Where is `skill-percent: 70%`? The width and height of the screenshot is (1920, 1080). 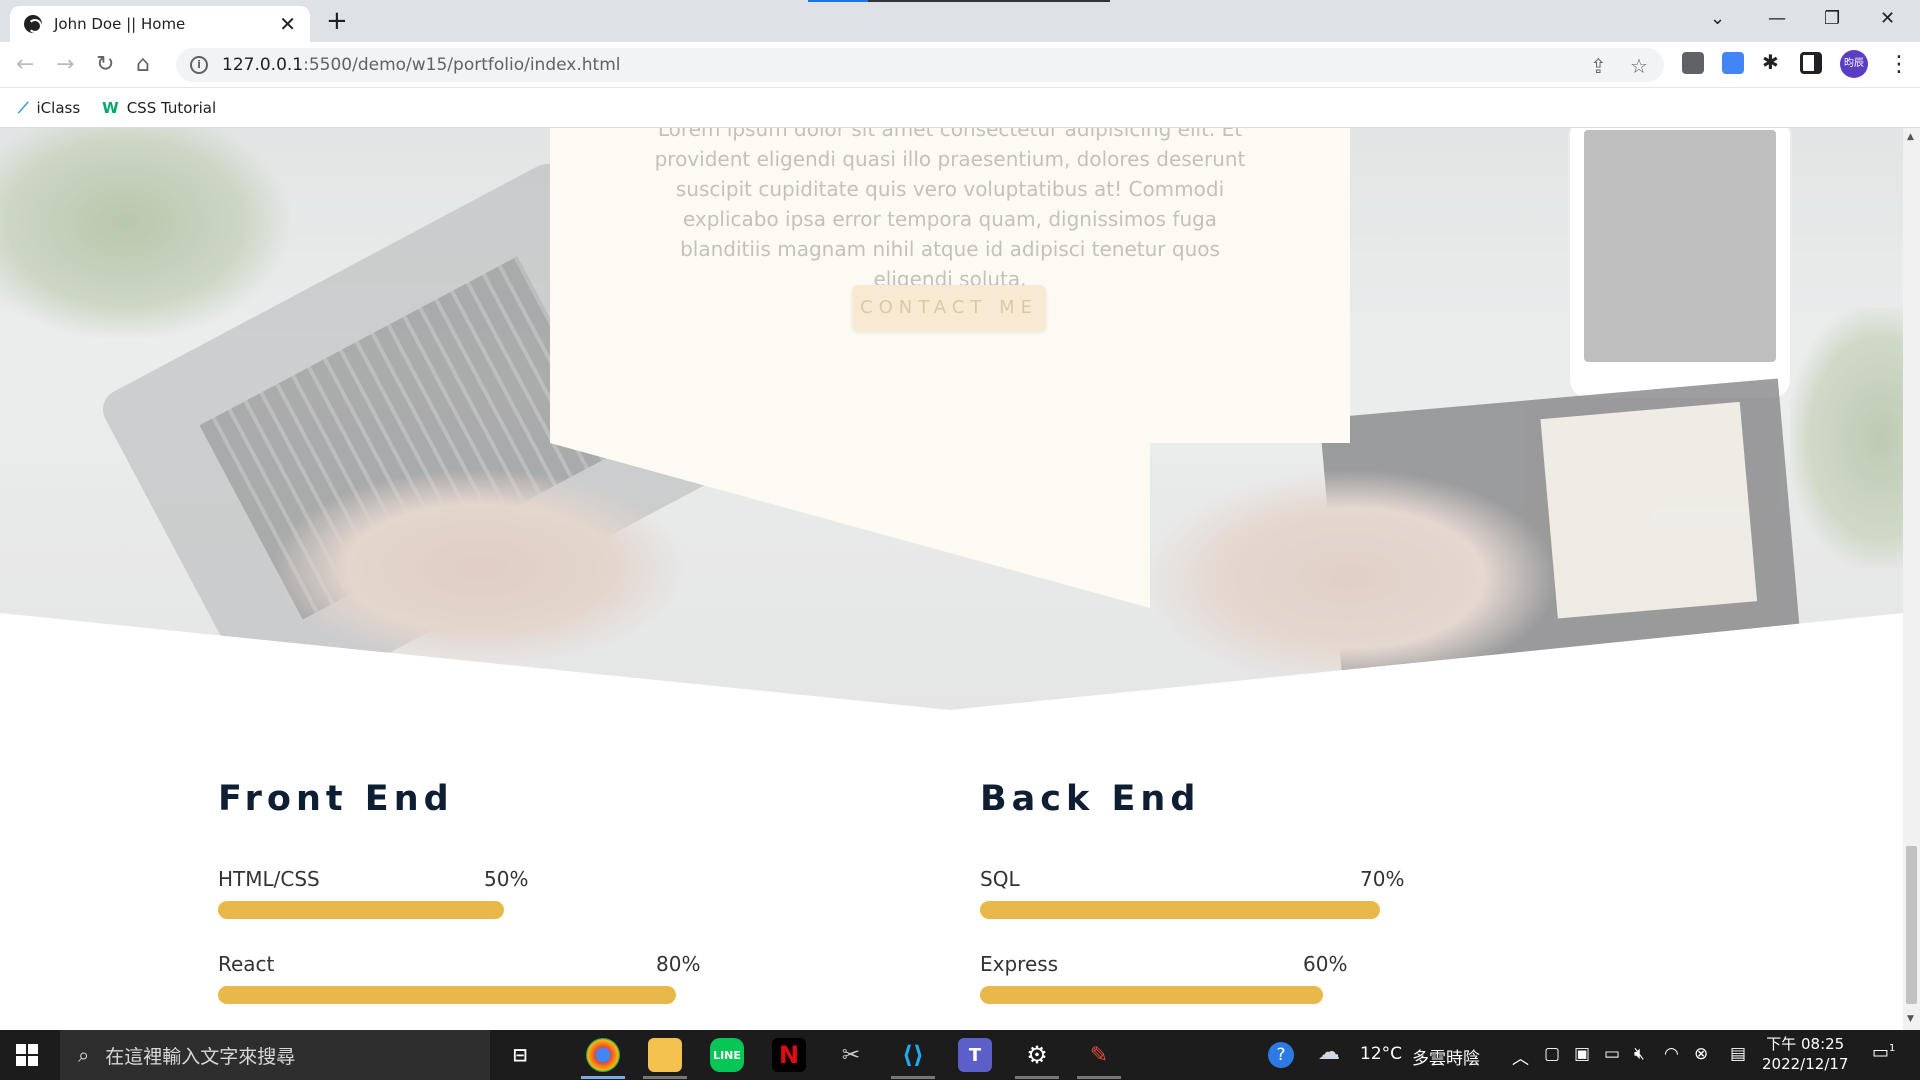 skill-percent: 70% is located at coordinates (1382, 879).